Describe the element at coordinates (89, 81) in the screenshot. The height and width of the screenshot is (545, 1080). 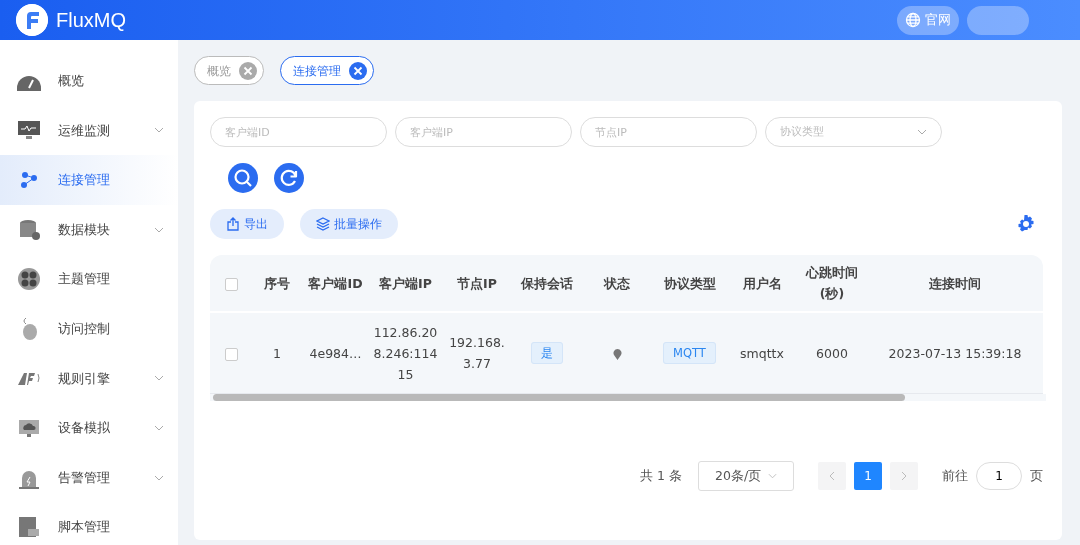
I see `sidebar-item: 概览` at that location.